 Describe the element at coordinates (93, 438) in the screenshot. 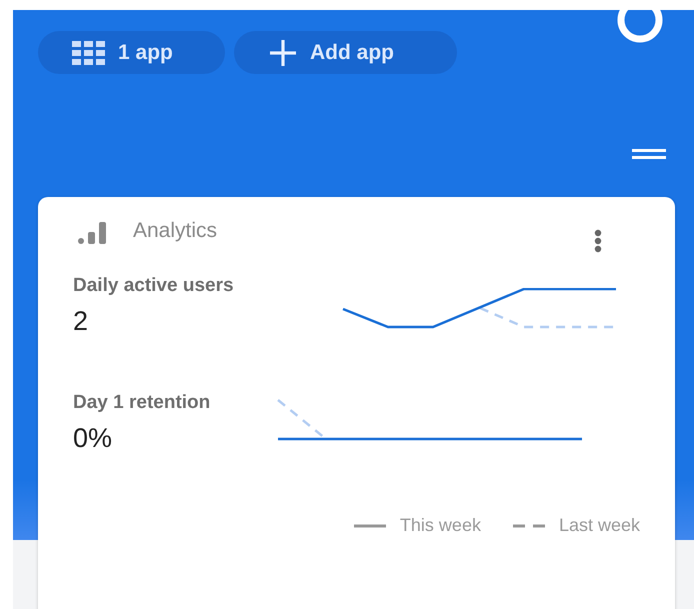

I see `metric-value: 0%` at that location.